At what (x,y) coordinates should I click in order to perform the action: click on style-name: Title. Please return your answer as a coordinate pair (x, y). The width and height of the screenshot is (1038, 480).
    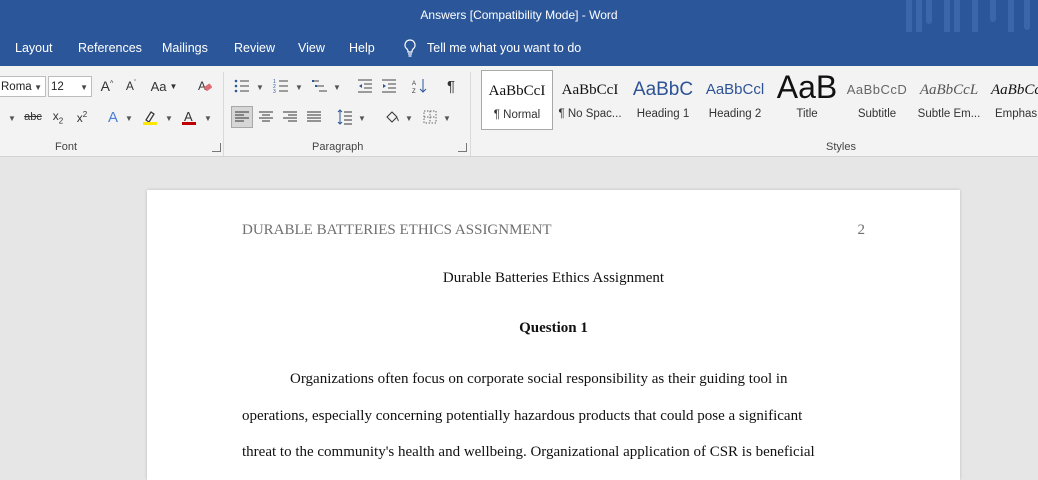
    Looking at the image, I should click on (807, 114).